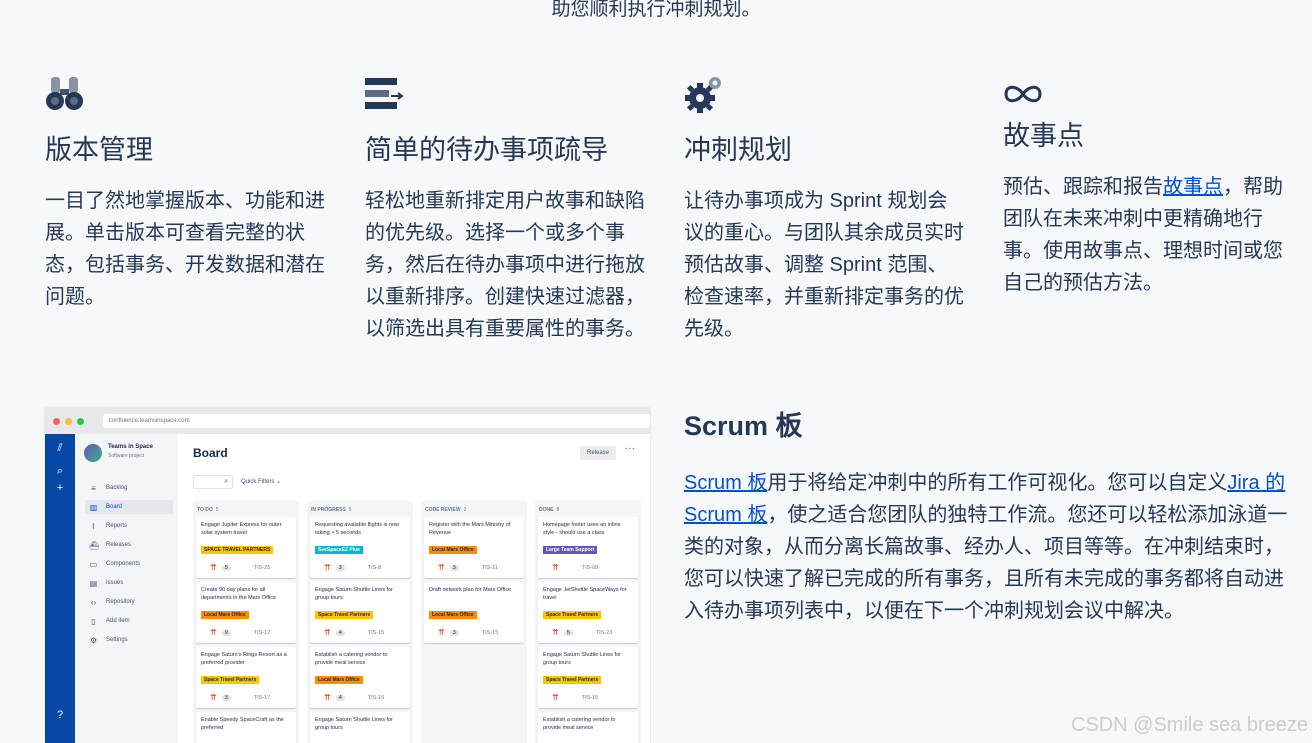  Describe the element at coordinates (93, 564) in the screenshot. I see `components-icon: ▭` at that location.